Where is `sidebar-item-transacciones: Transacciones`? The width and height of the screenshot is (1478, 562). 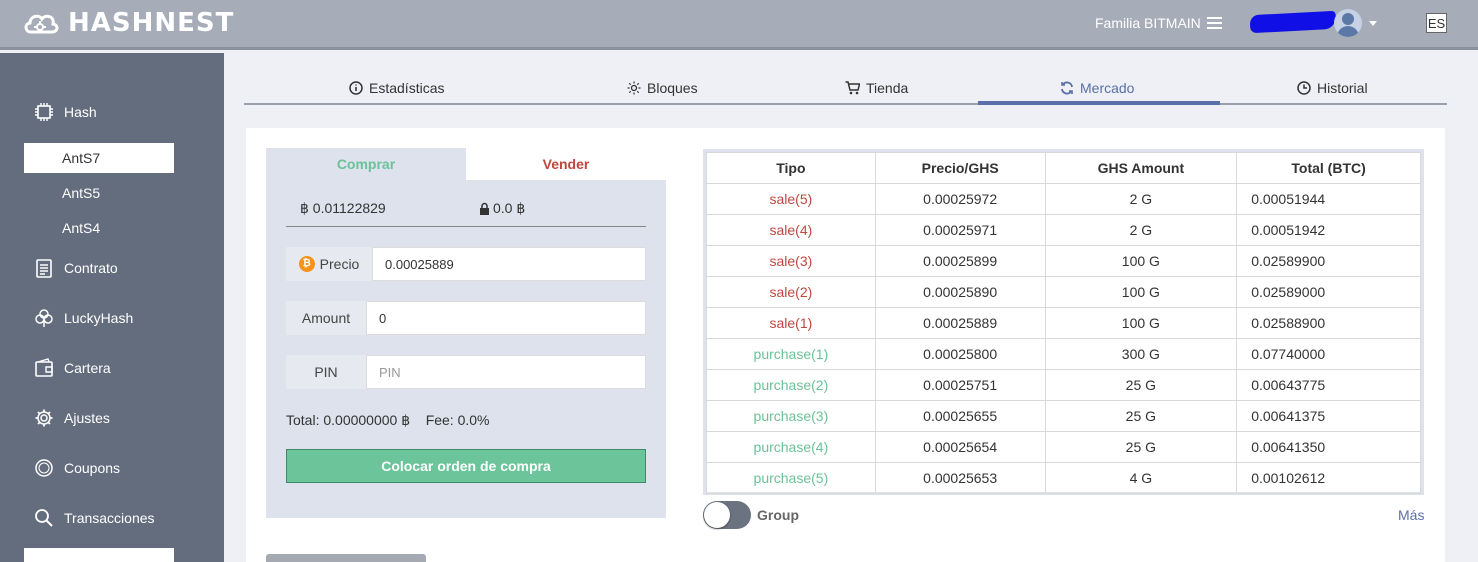 sidebar-item-transacciones: Transacciones is located at coordinates (94, 518).